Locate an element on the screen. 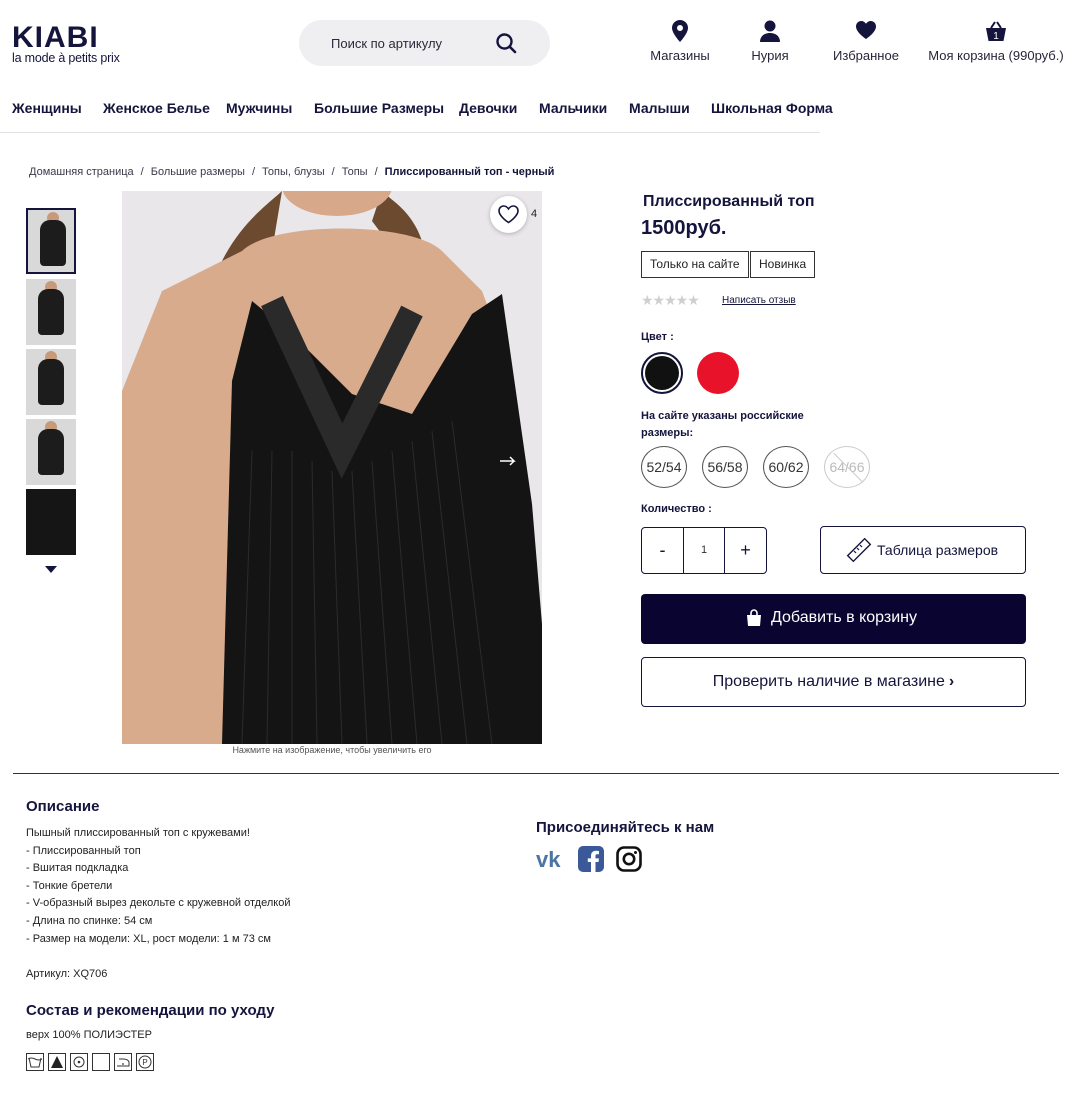 This screenshot has width=1080, height=1096. size-option-64-66: 64/66 is located at coordinates (847, 467).